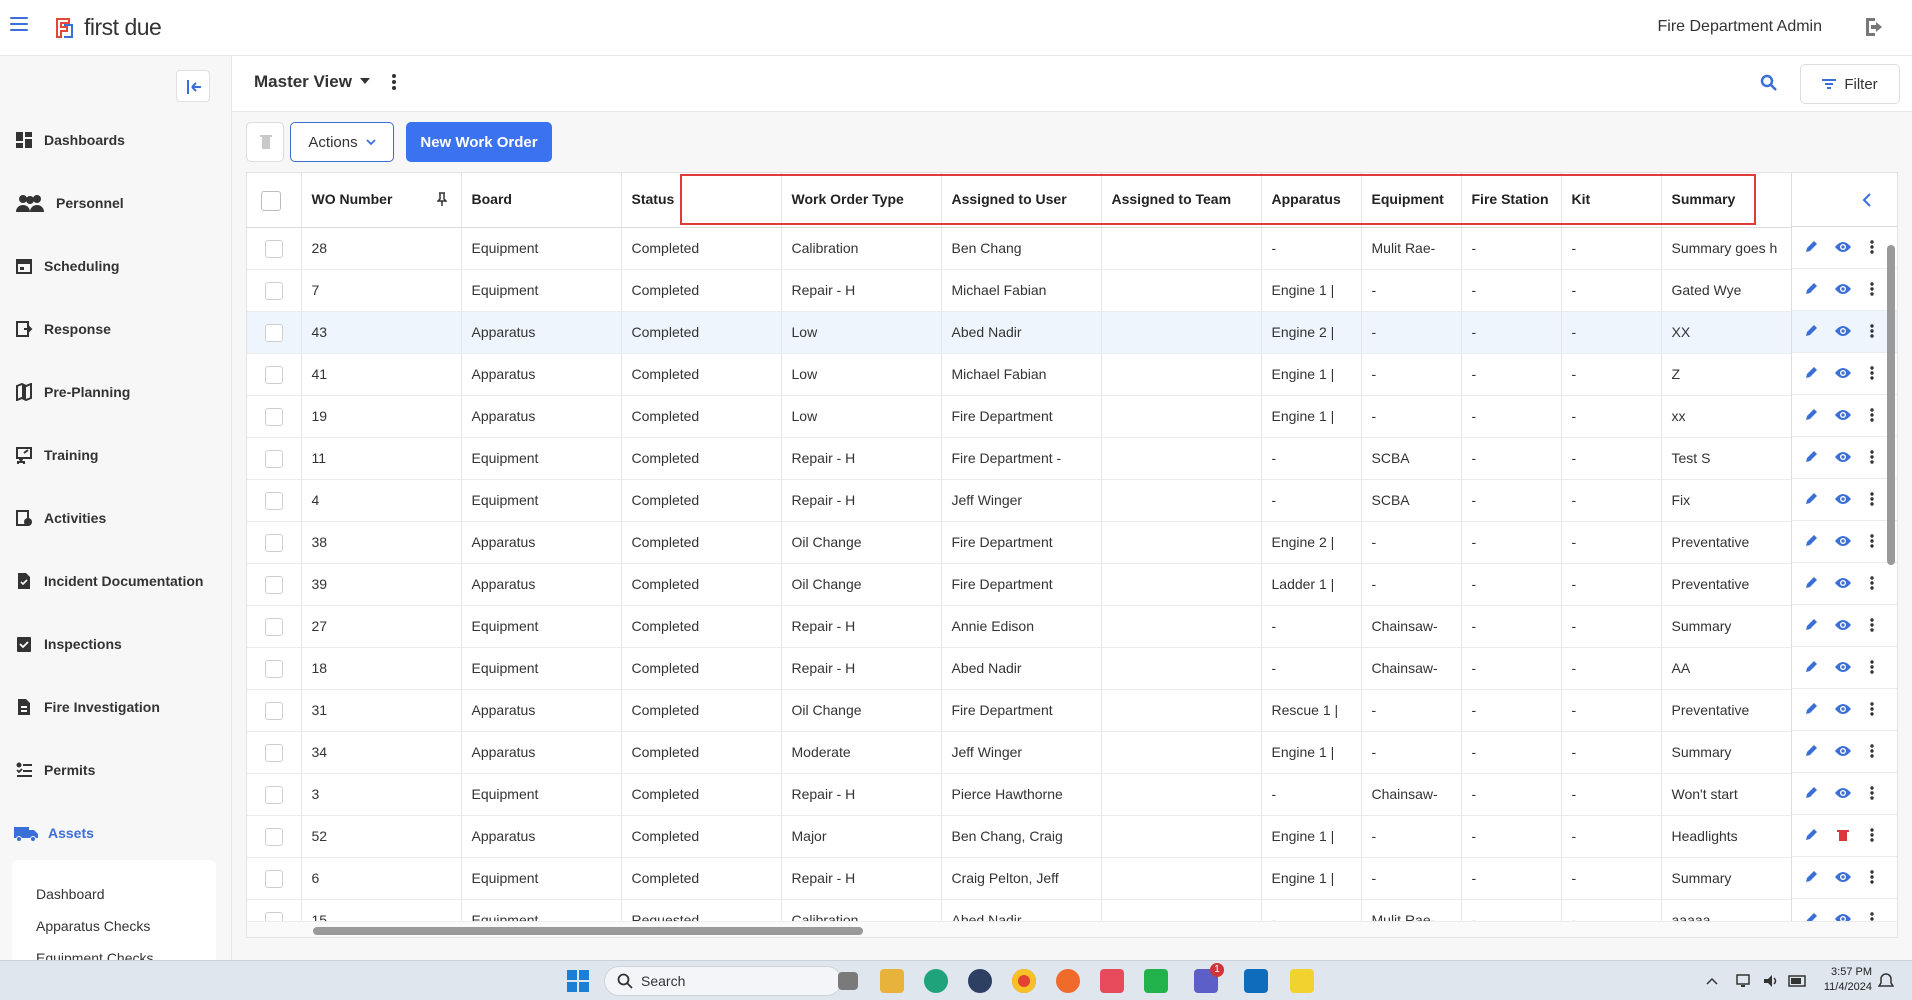 This screenshot has height=1000, width=1912. Describe the element at coordinates (1891, 574) in the screenshot. I see `vertical-scrollbar` at that location.